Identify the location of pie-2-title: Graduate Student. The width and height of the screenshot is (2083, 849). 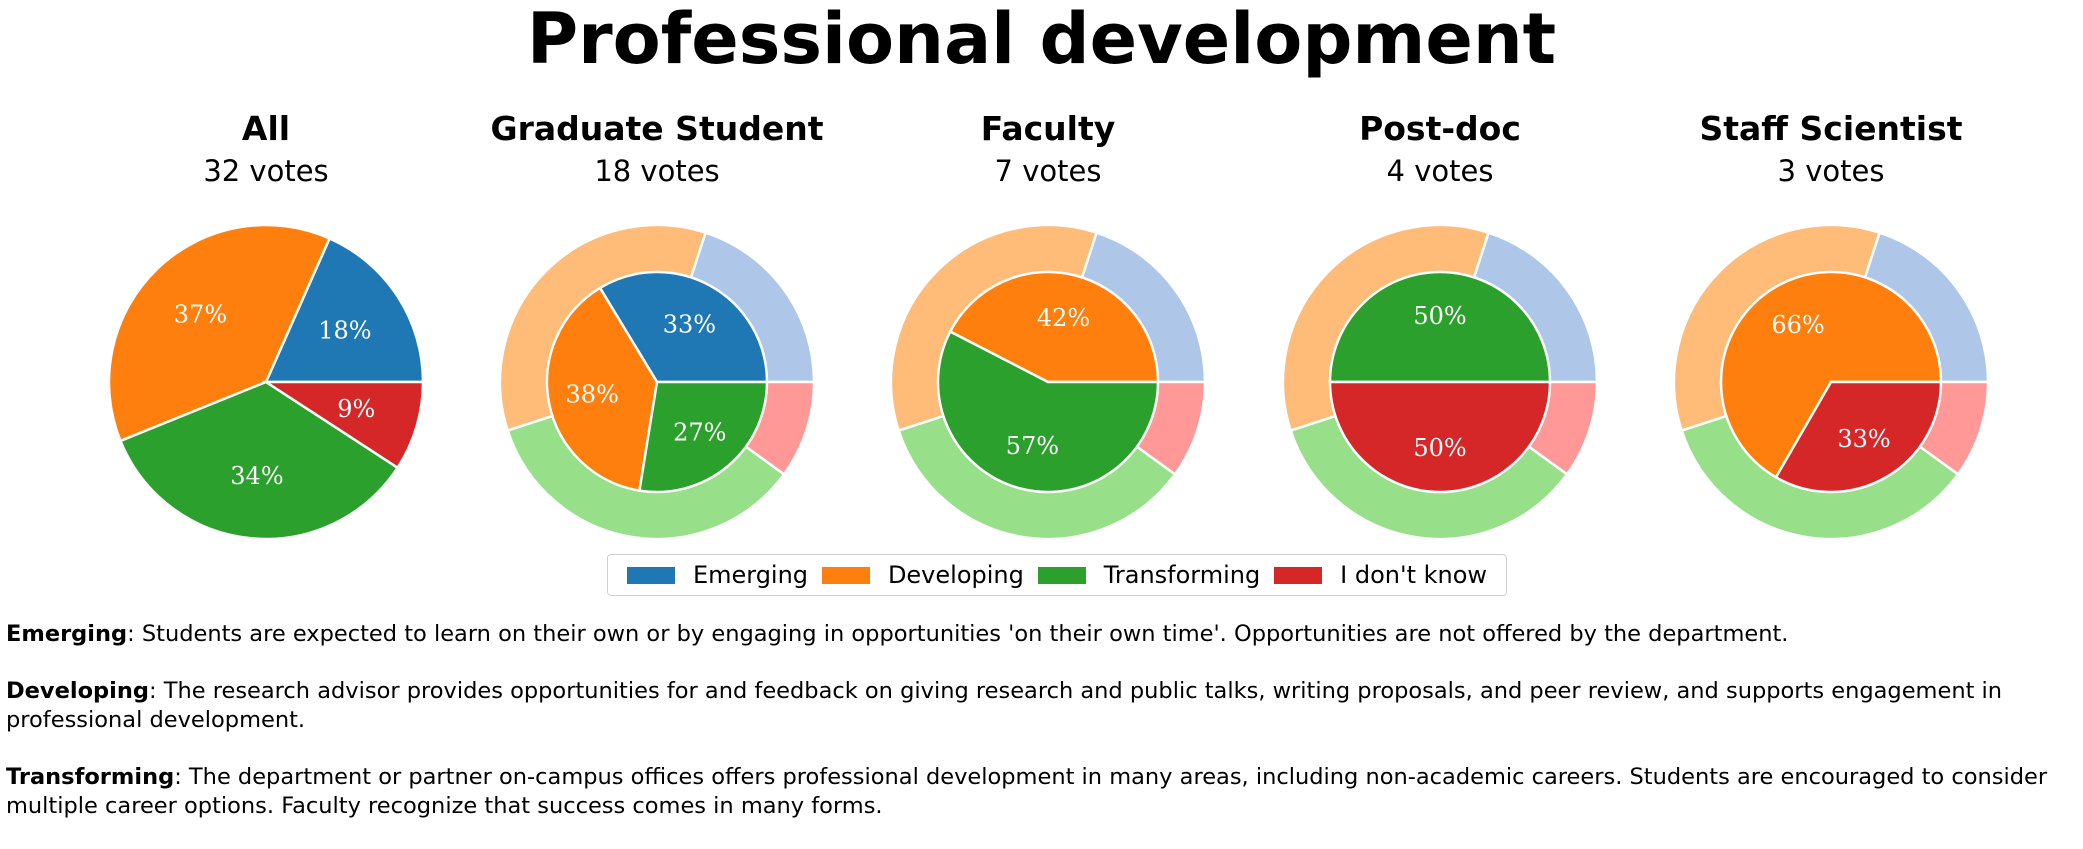
(657, 128).